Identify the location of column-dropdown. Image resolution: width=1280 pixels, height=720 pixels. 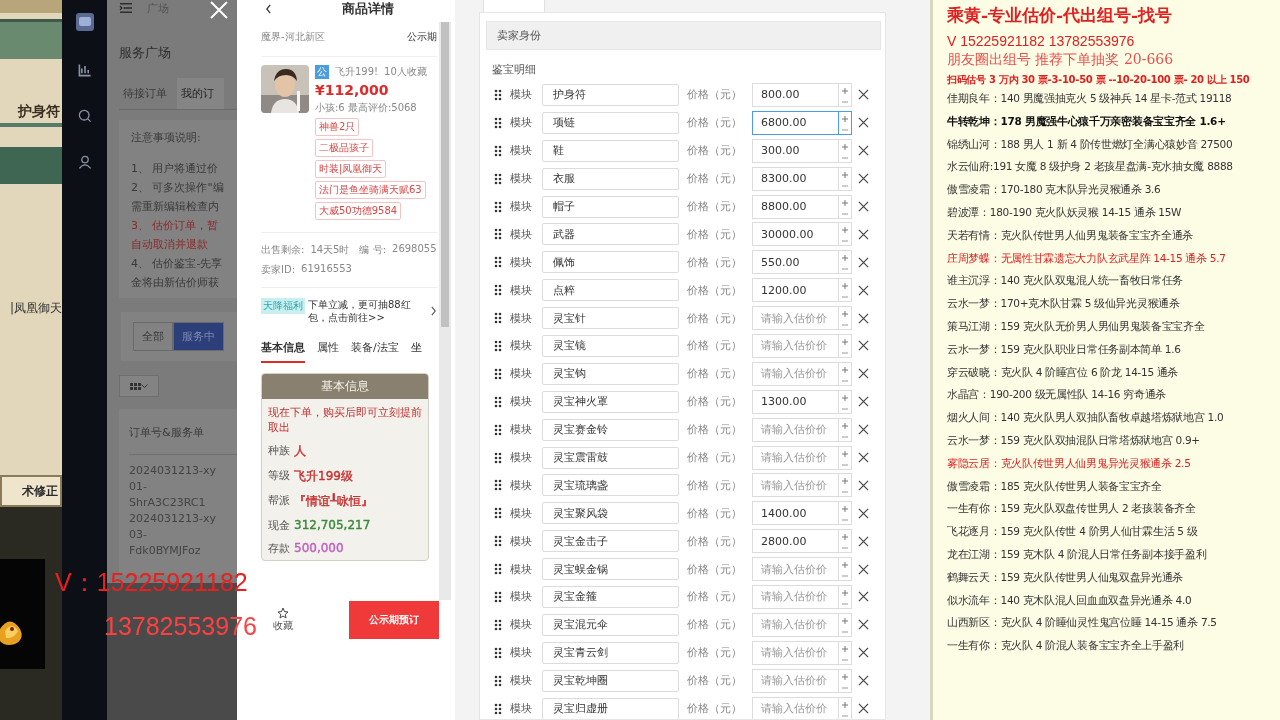
(139, 386).